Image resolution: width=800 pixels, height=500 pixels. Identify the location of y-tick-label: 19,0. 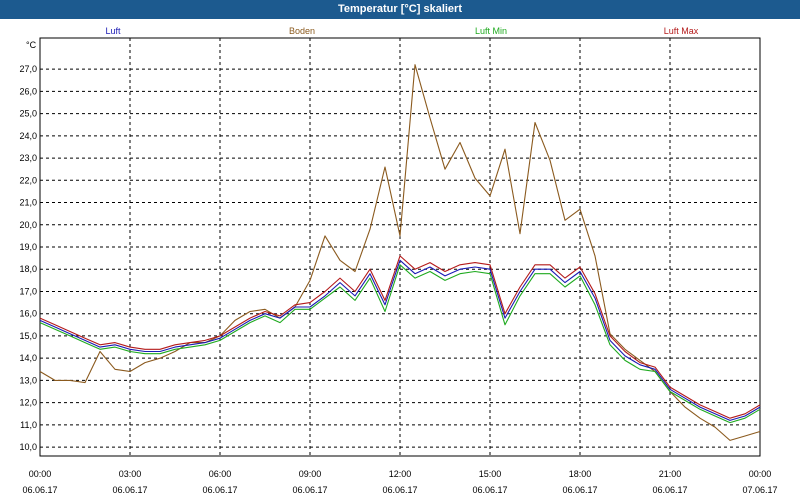
(28, 247).